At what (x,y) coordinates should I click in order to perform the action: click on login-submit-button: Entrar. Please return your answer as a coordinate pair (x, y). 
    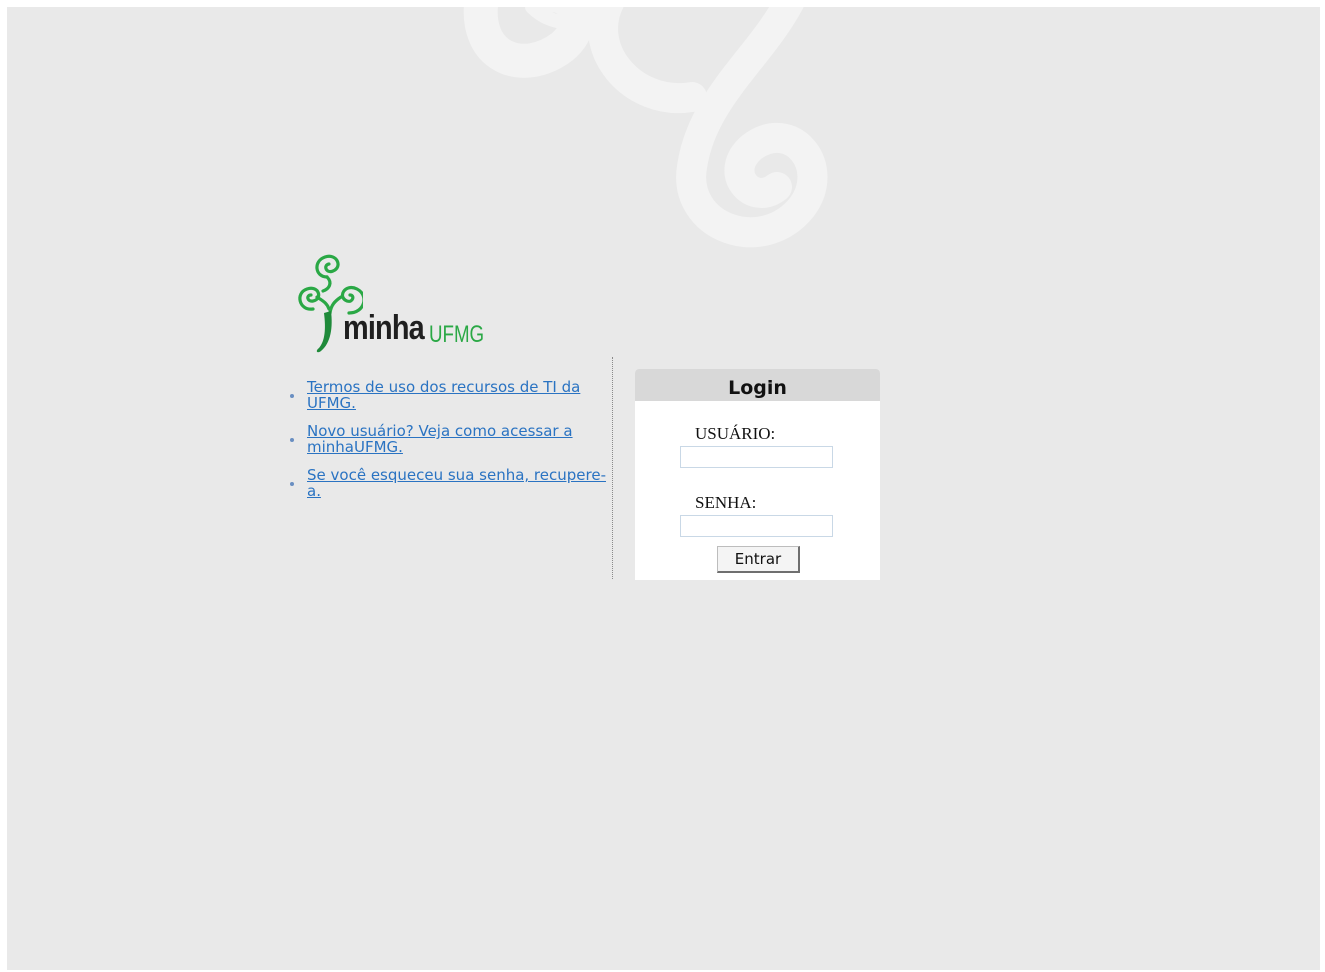
    Looking at the image, I should click on (758, 559).